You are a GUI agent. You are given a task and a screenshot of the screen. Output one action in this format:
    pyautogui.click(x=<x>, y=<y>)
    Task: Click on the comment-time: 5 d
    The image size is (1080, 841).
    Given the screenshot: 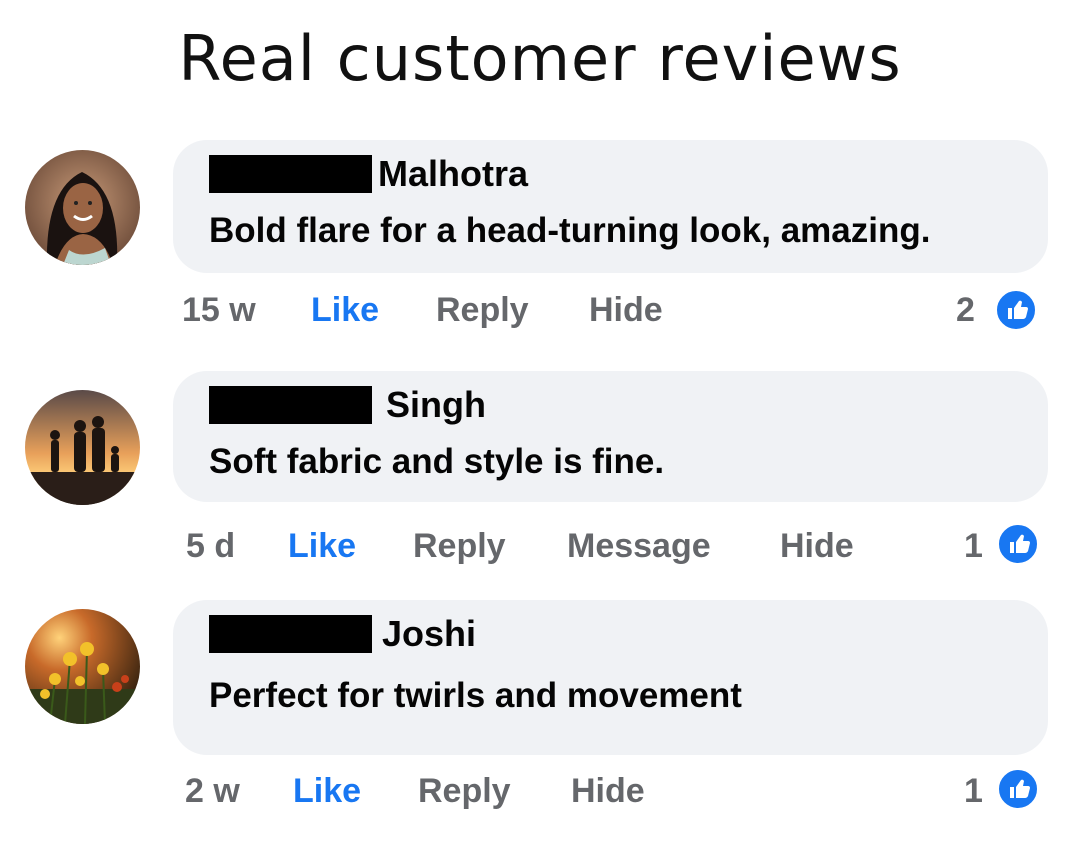 What is the action you would take?
    pyautogui.click(x=210, y=546)
    